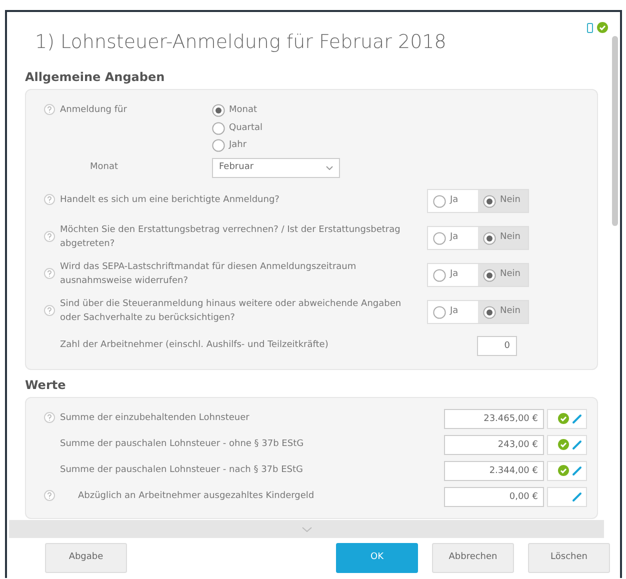 The height and width of the screenshot is (579, 626). Describe the element at coordinates (377, 558) in the screenshot. I see `ok-button: OK` at that location.